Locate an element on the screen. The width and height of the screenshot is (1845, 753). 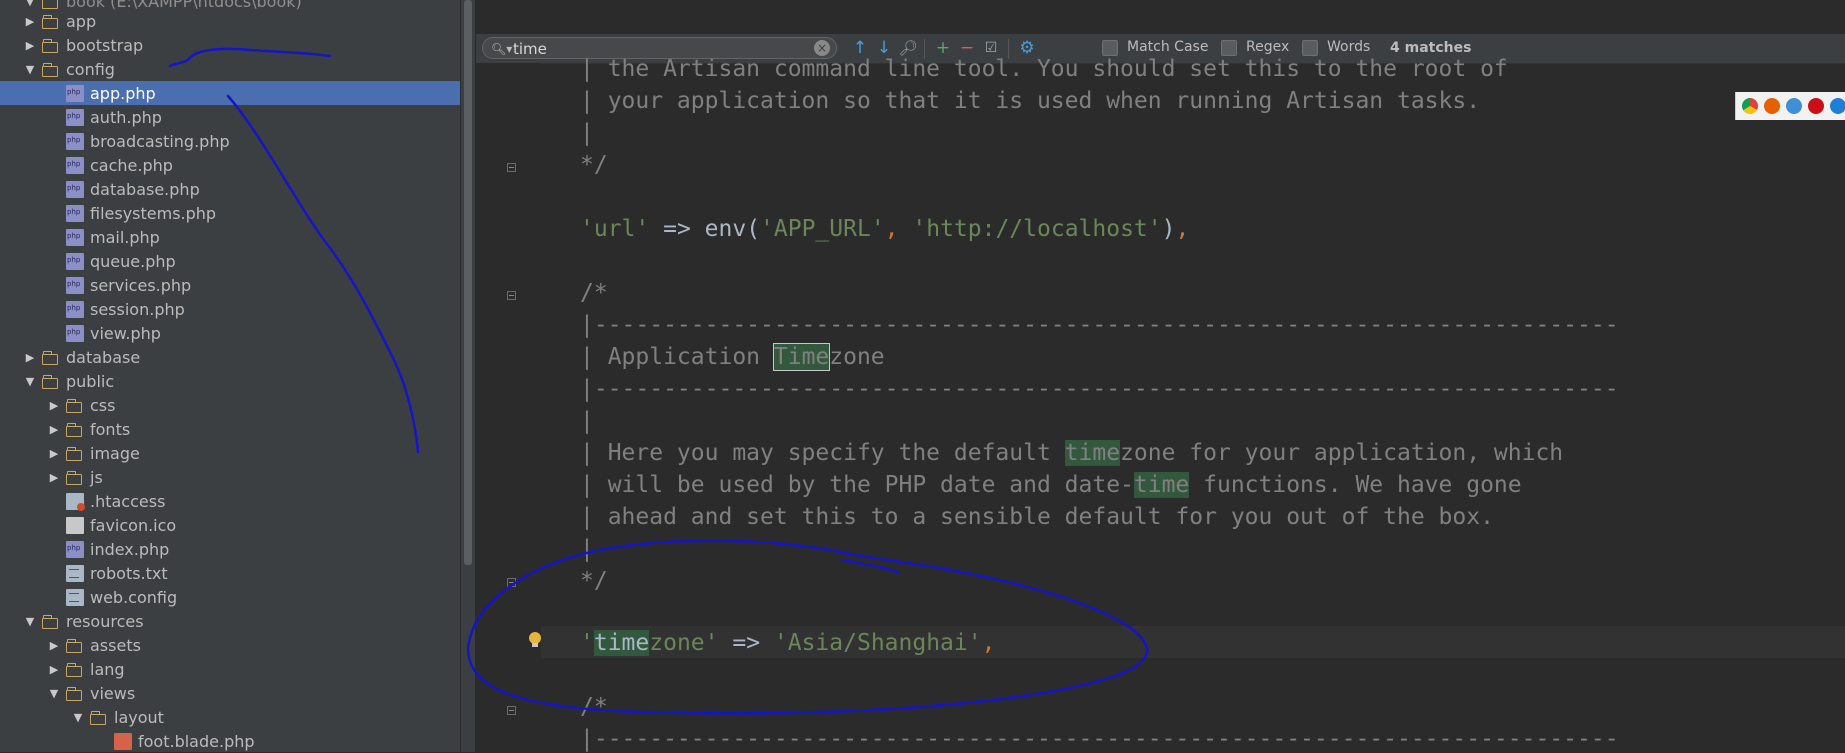
search-input: time is located at coordinates (530, 49).